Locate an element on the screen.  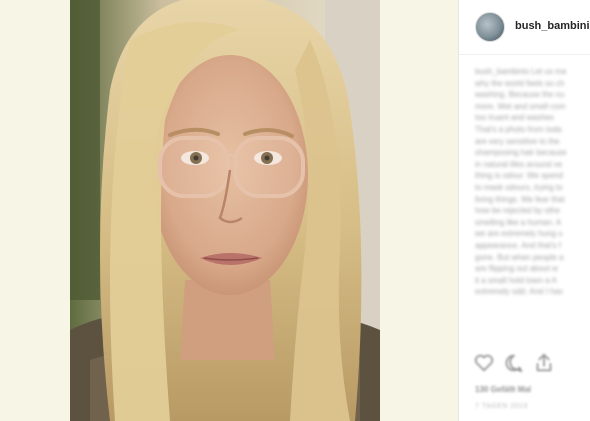
caption-line: why the world feels so ch is located at coordinates (520, 83).